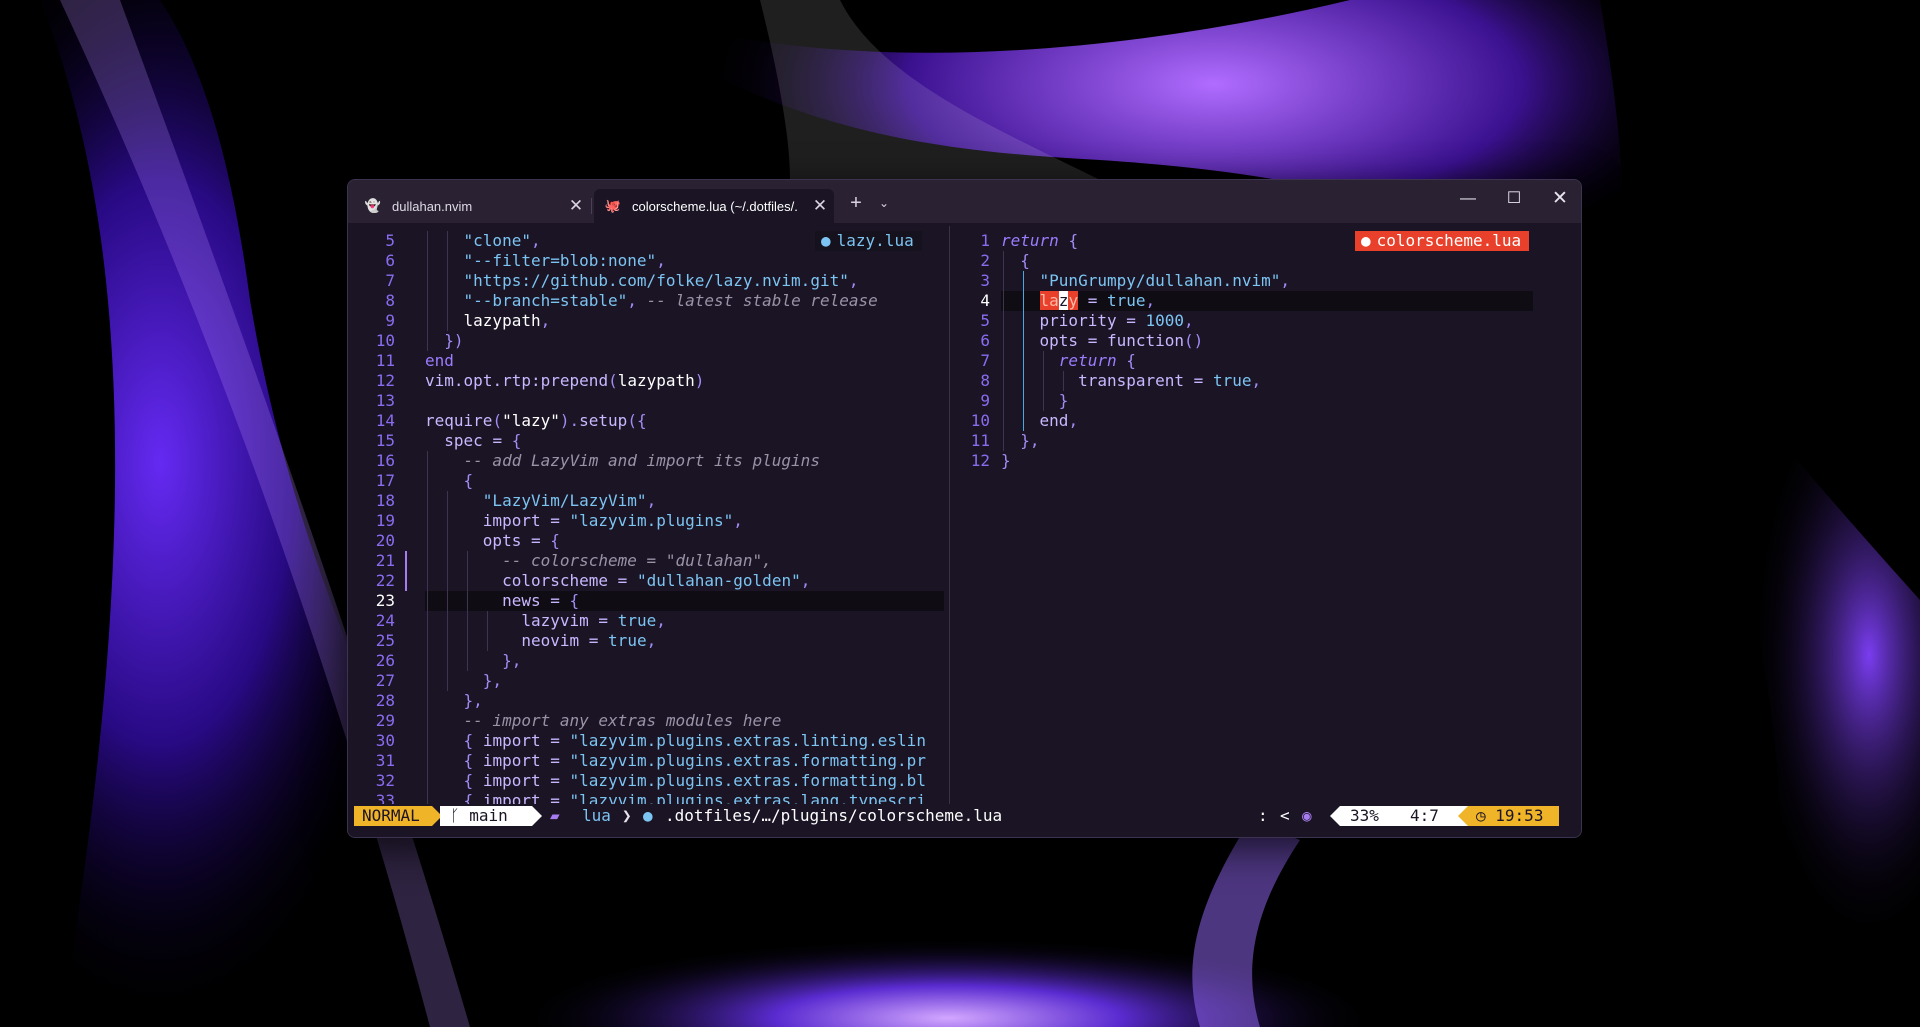  Describe the element at coordinates (390, 320) in the screenshot. I see `line-number: 9` at that location.